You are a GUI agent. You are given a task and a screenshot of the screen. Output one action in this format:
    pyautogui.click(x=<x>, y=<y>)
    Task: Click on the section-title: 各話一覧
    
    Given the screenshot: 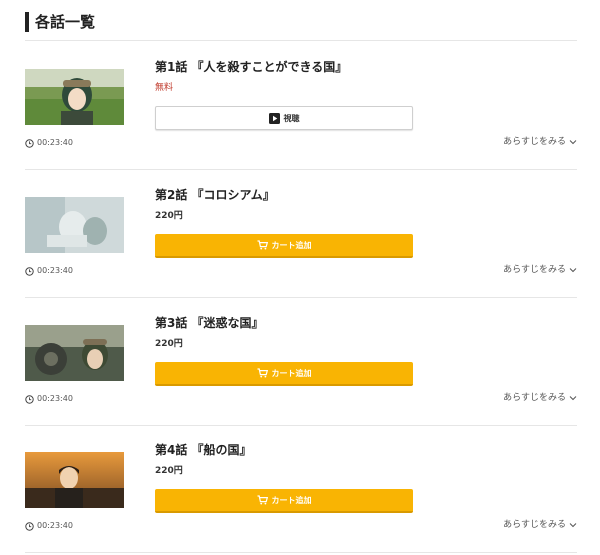 What is the action you would take?
    pyautogui.click(x=65, y=22)
    